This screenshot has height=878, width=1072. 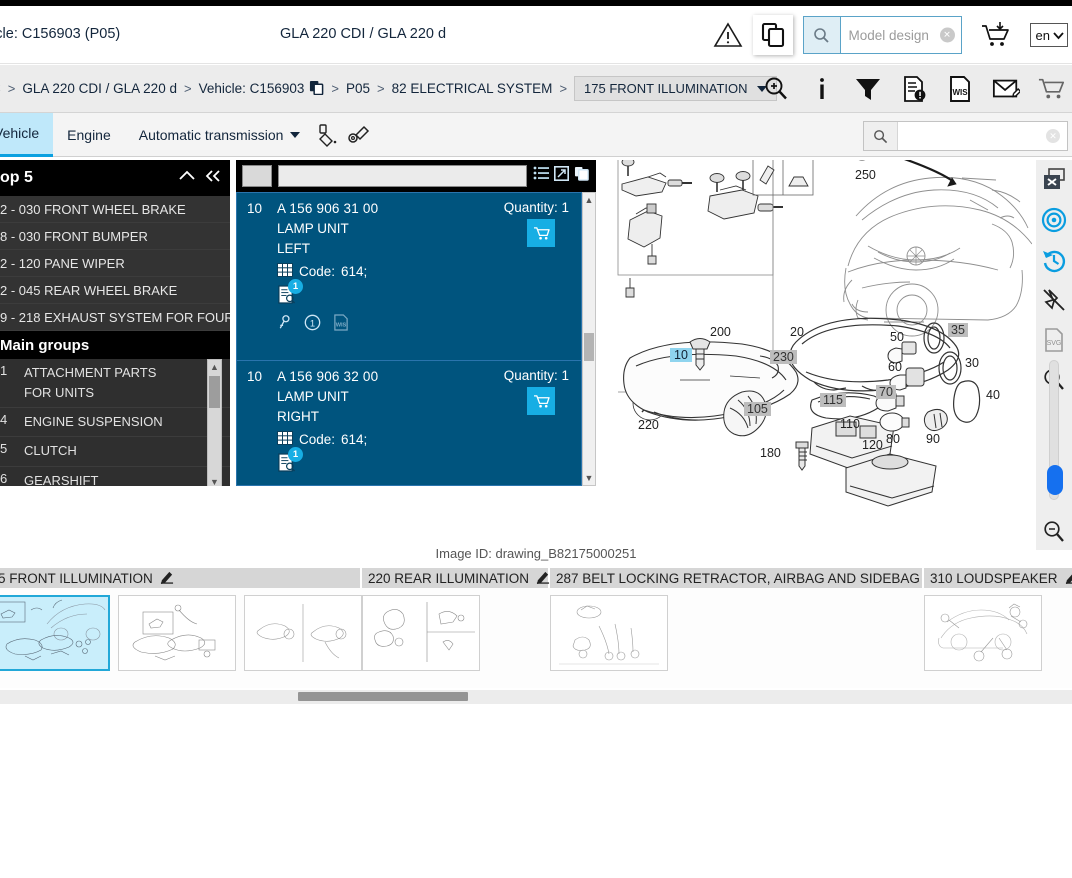 What do you see at coordinates (1006, 89) in the screenshot?
I see `mail-edit-icon` at bounding box center [1006, 89].